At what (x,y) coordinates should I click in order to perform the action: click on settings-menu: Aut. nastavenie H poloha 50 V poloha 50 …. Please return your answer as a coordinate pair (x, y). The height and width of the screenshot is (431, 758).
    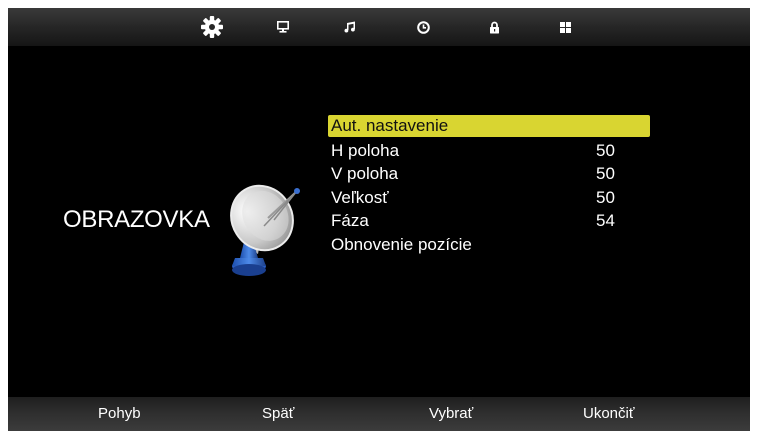
    Looking at the image, I should click on (489, 185).